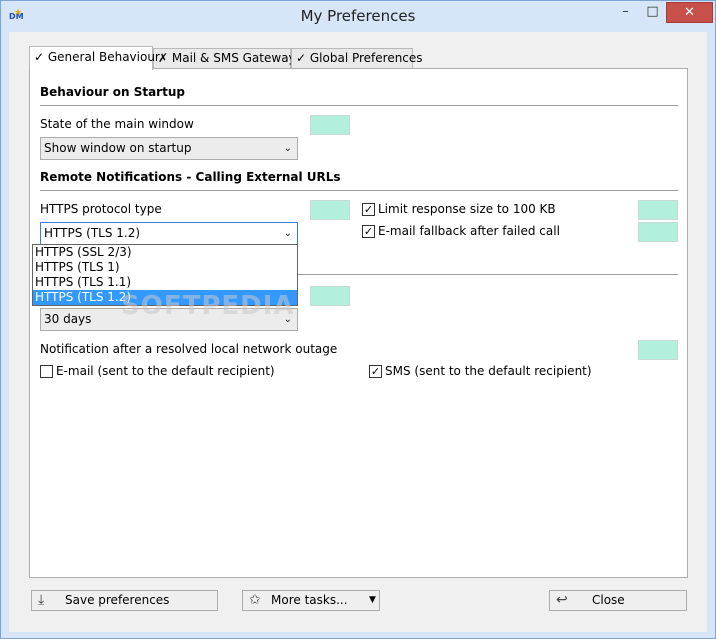 This screenshot has width=716, height=639. What do you see at coordinates (101, 209) in the screenshot?
I see `protocol-label: HTTPS protocol type` at bounding box center [101, 209].